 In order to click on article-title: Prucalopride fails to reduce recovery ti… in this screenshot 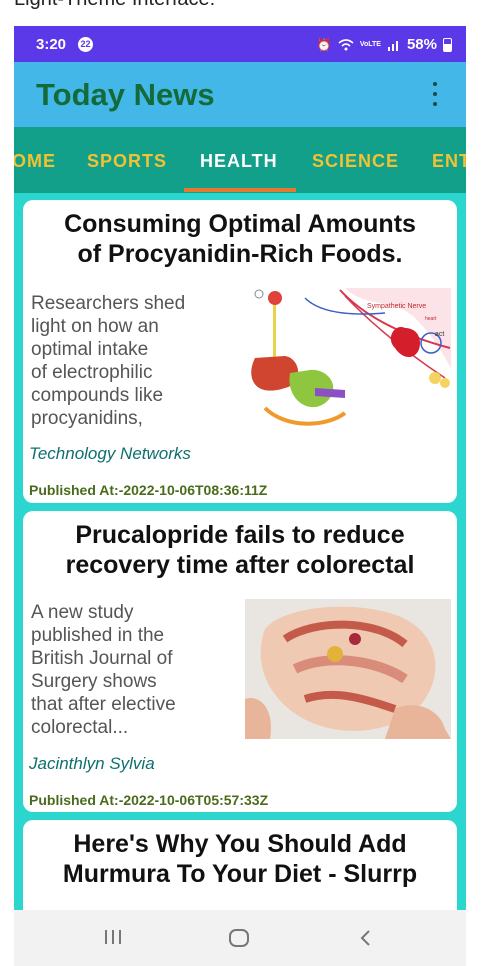, I will do `click(240, 550)`.